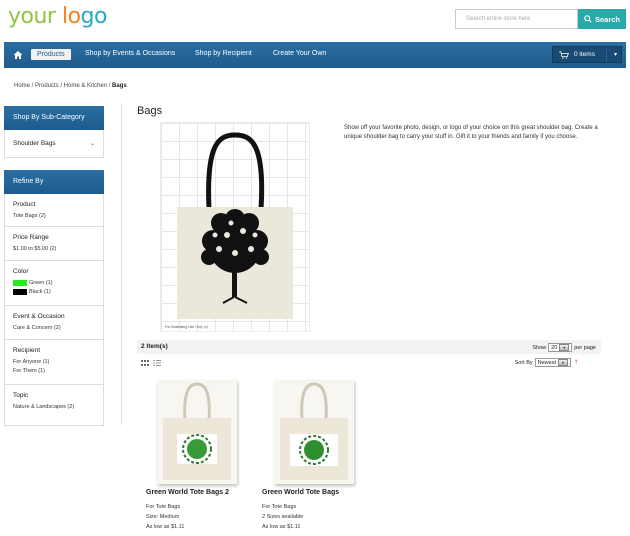 The width and height of the screenshot is (630, 536). I want to click on home-icon, so click(18, 55).